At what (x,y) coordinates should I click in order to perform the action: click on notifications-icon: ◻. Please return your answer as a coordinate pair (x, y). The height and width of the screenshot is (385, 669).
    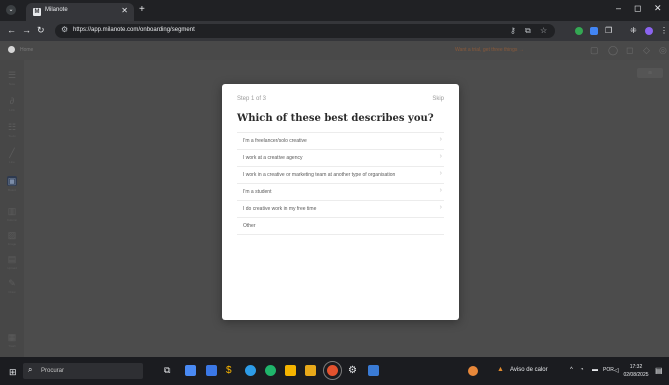
    Looking at the image, I should click on (629, 50).